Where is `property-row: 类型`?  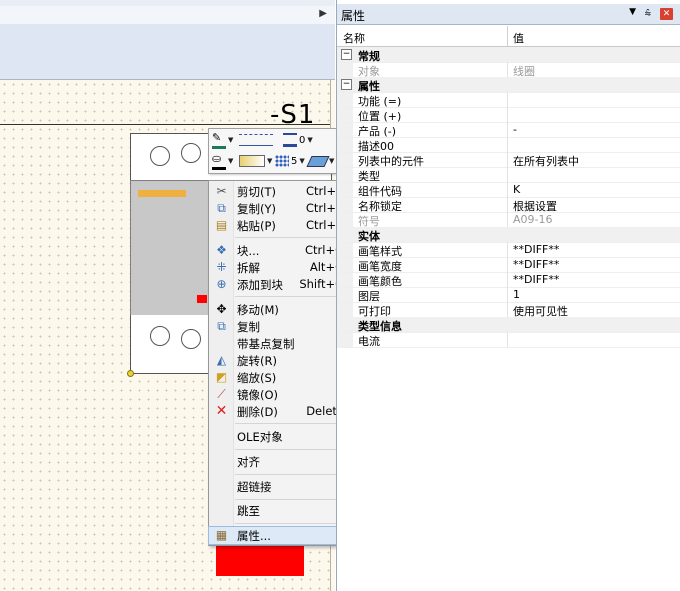 property-row: 类型 is located at coordinates (508, 175).